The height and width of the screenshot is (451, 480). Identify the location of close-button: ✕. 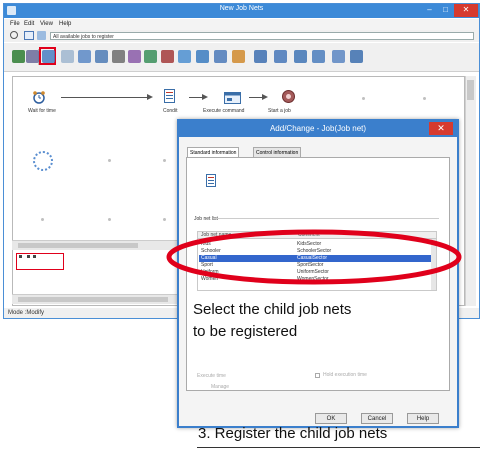
(466, 10).